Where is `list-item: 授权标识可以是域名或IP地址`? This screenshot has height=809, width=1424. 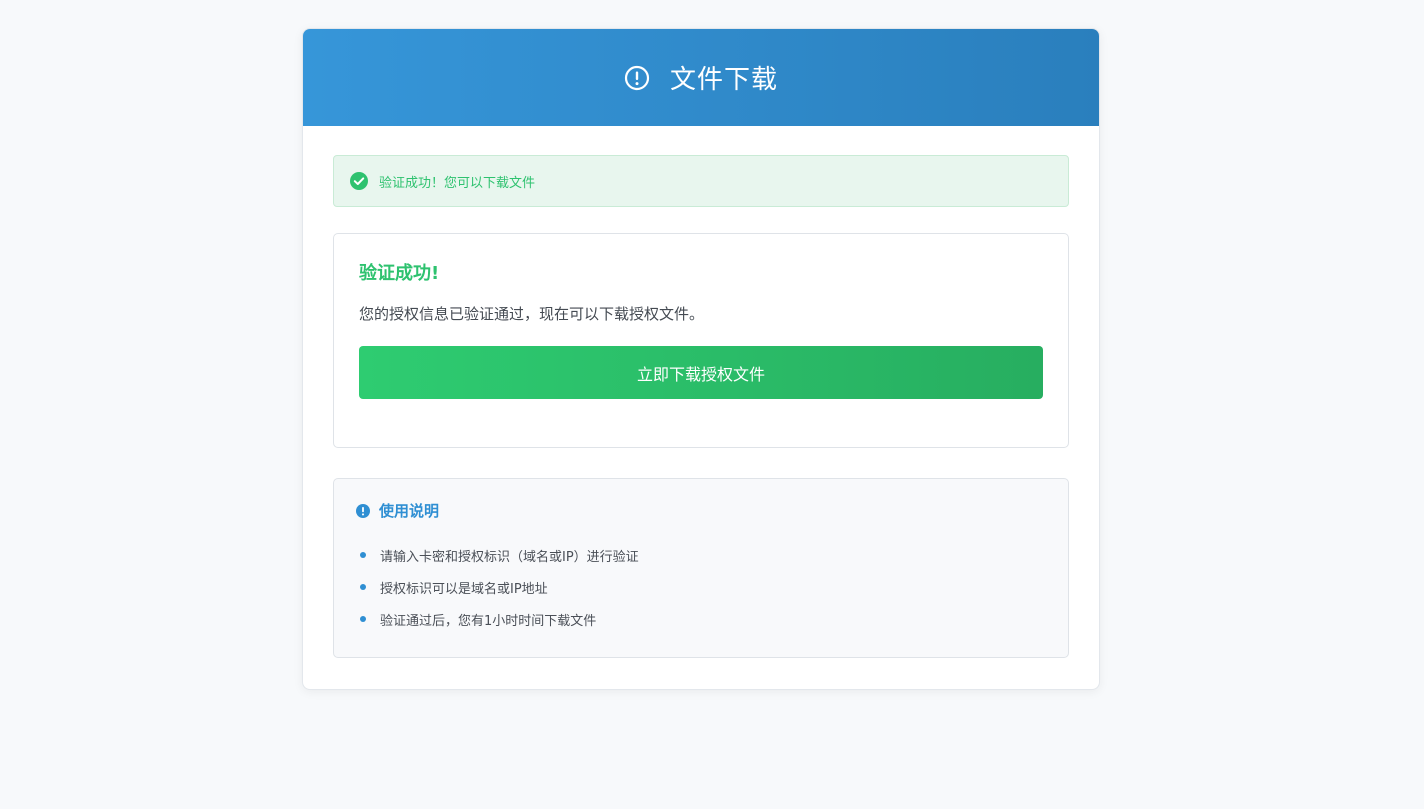 list-item: 授权标识可以是域名或IP地址 is located at coordinates (701, 587).